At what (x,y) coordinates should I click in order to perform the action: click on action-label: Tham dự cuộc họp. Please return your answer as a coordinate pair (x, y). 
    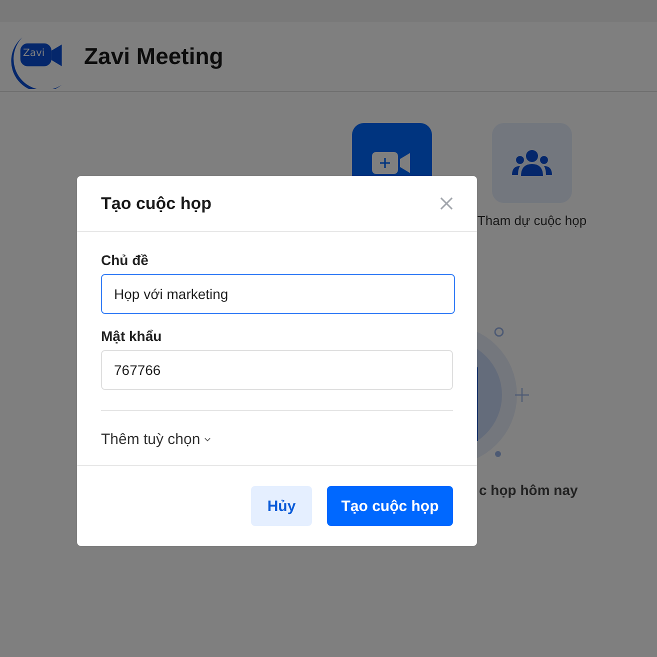
    Looking at the image, I should click on (532, 220).